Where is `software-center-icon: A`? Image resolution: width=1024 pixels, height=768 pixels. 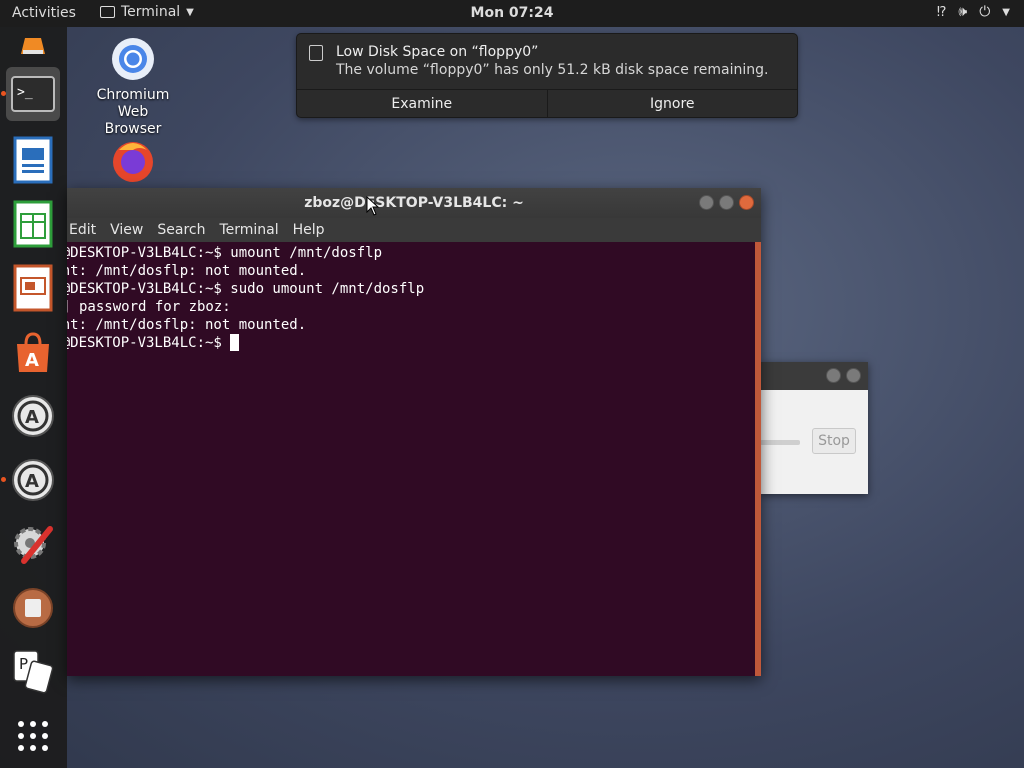 software-center-icon: A is located at coordinates (33, 352).